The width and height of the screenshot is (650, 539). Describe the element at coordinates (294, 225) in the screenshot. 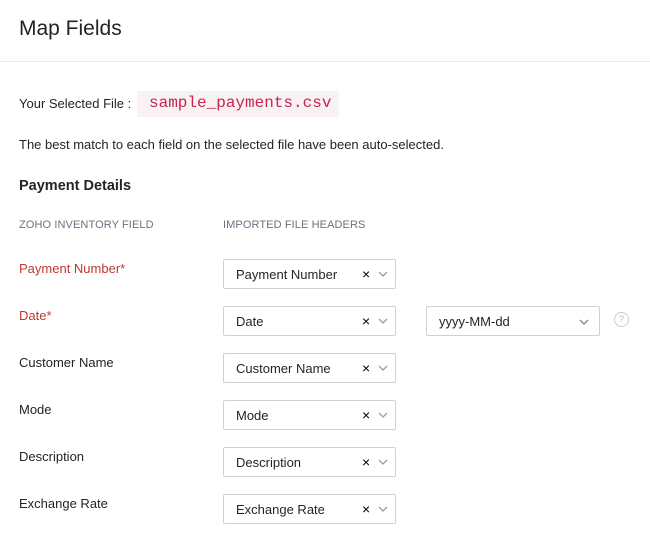

I see `column-header-imported: IMPORTED FILE HEADERS` at that location.